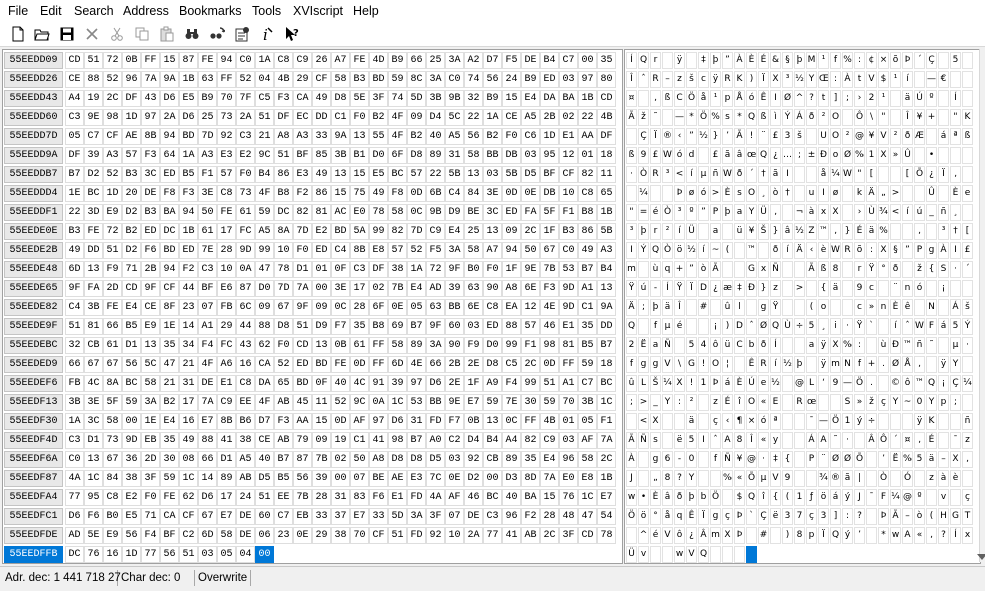 The height and width of the screenshot is (591, 985). I want to click on text-char-cell: Ë, so click(895, 459).